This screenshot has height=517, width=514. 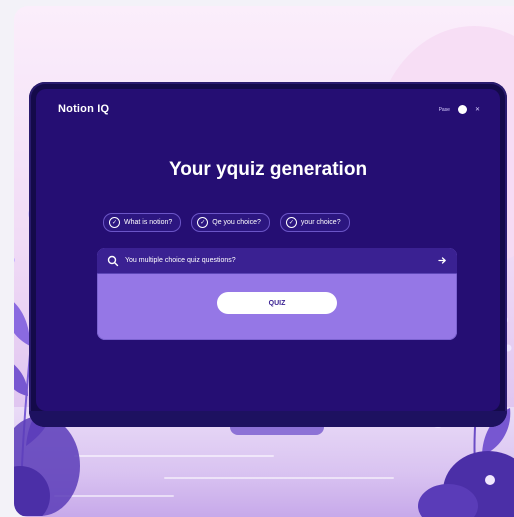 What do you see at coordinates (236, 222) in the screenshot?
I see `chip-label: Qe you choice?` at bounding box center [236, 222].